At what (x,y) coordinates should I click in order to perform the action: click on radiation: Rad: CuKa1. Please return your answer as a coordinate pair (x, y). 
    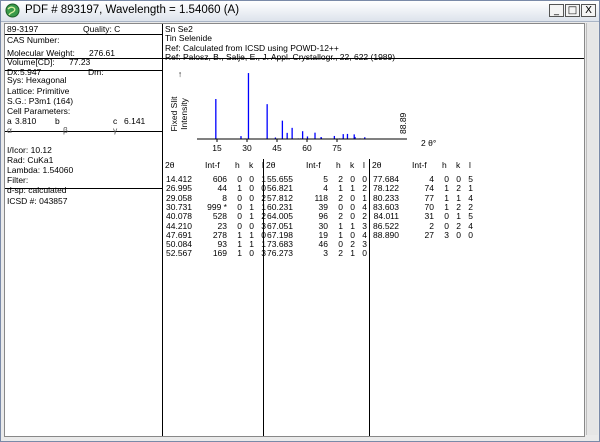
    Looking at the image, I should click on (30, 160).